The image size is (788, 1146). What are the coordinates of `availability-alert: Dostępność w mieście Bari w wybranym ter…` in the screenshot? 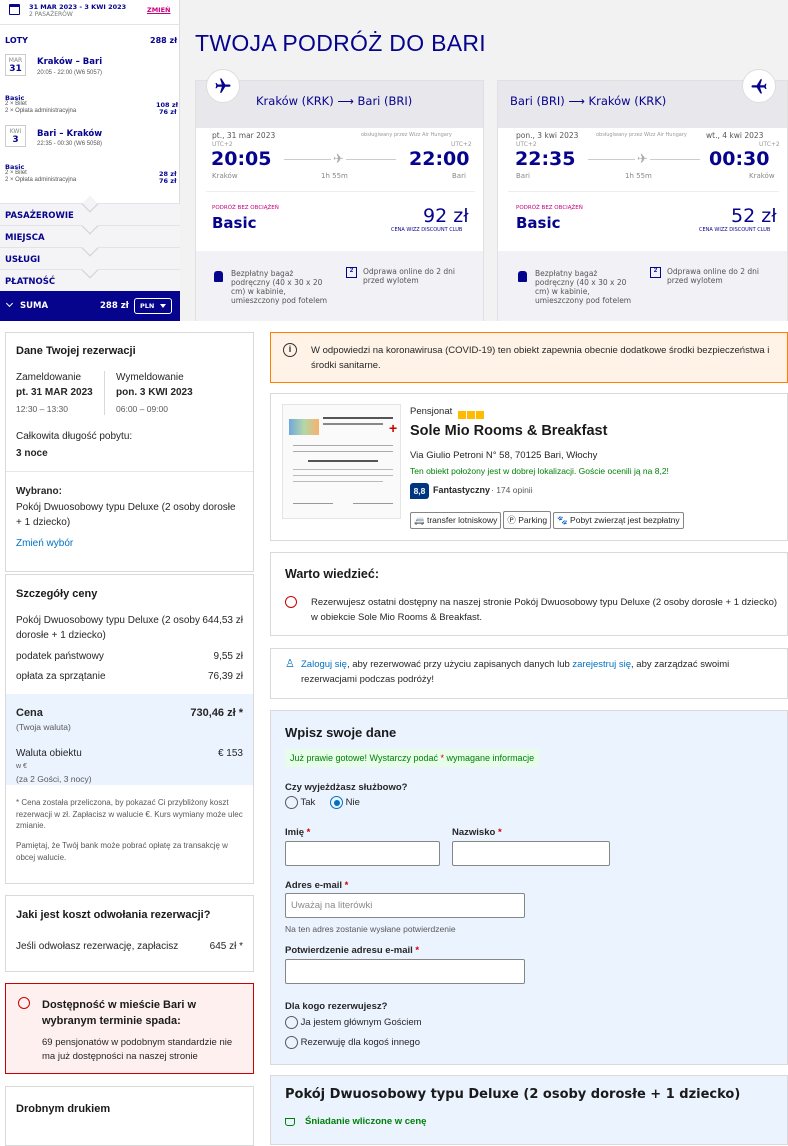 It's located at (129, 1028).